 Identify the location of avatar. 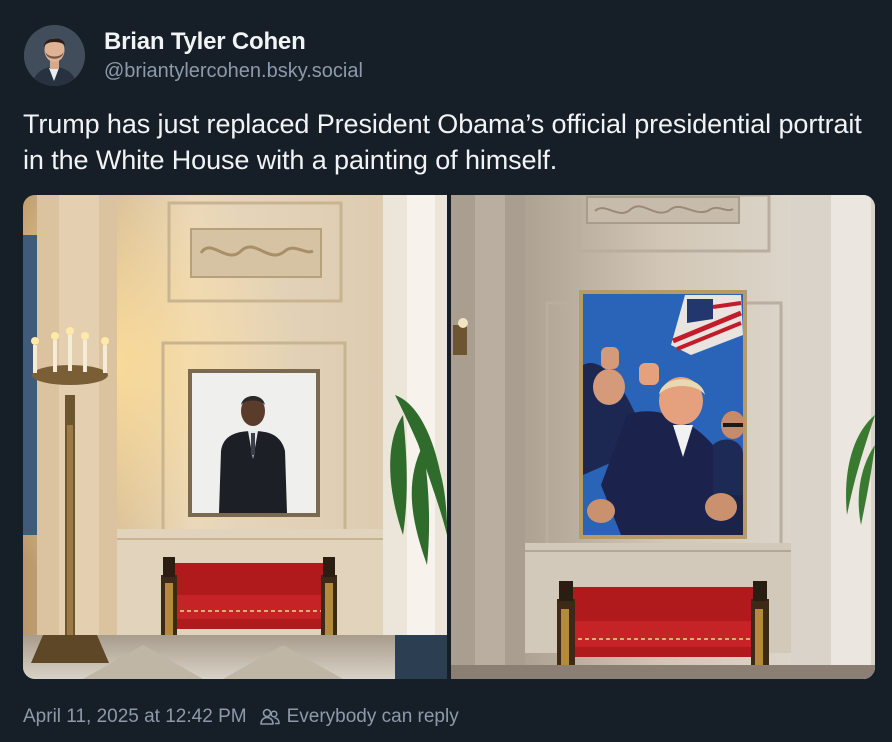
(54, 55).